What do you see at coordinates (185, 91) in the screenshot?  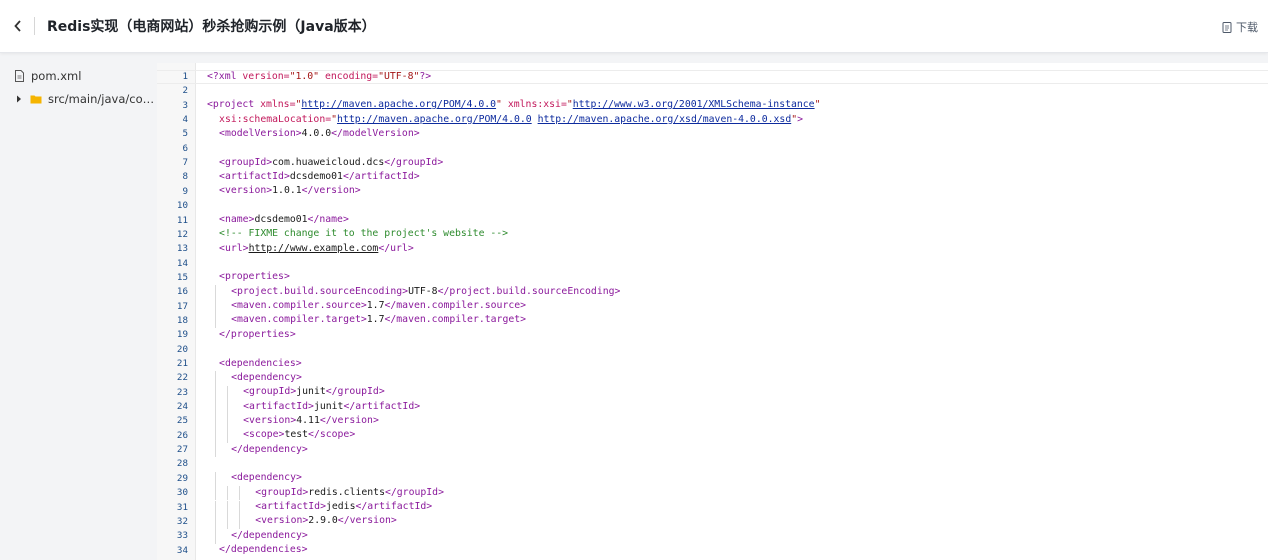 I see `line-number: 2` at bounding box center [185, 91].